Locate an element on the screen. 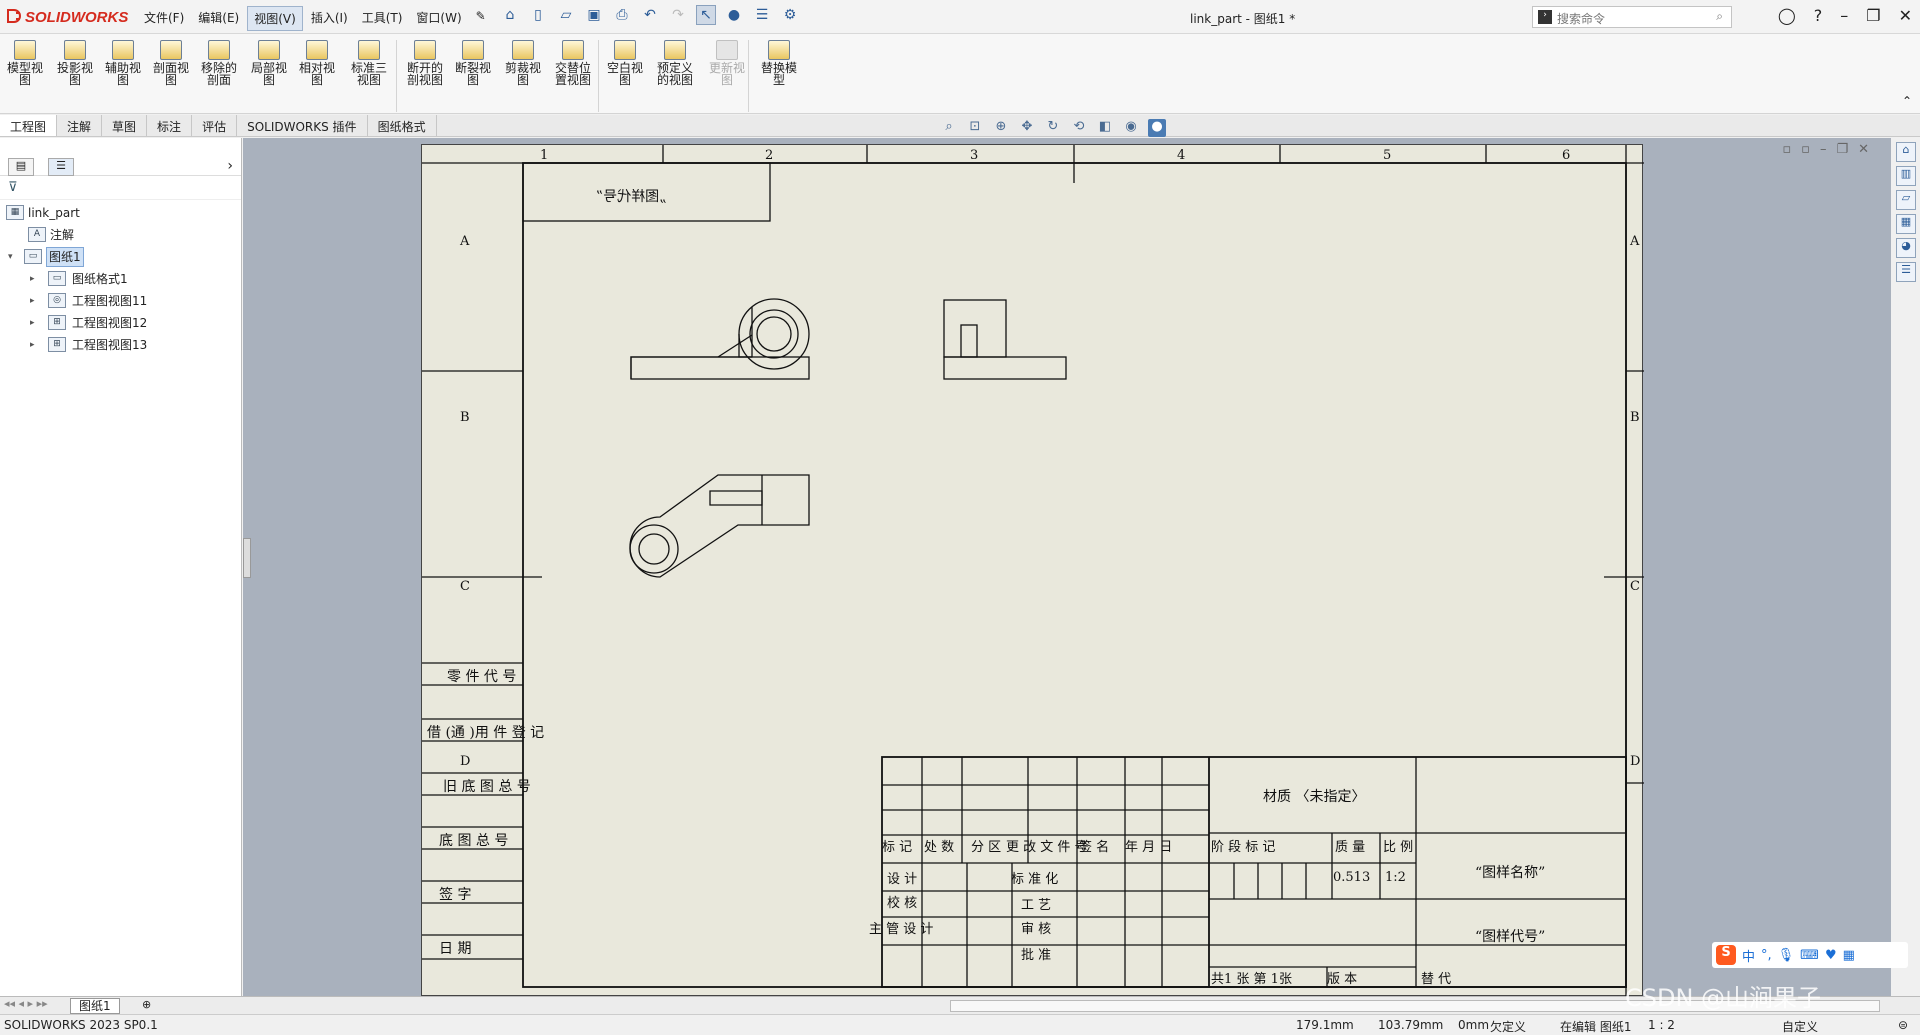 This screenshot has width=1920, height=1035. custom-properties-icon: ☰ is located at coordinates (1906, 272).